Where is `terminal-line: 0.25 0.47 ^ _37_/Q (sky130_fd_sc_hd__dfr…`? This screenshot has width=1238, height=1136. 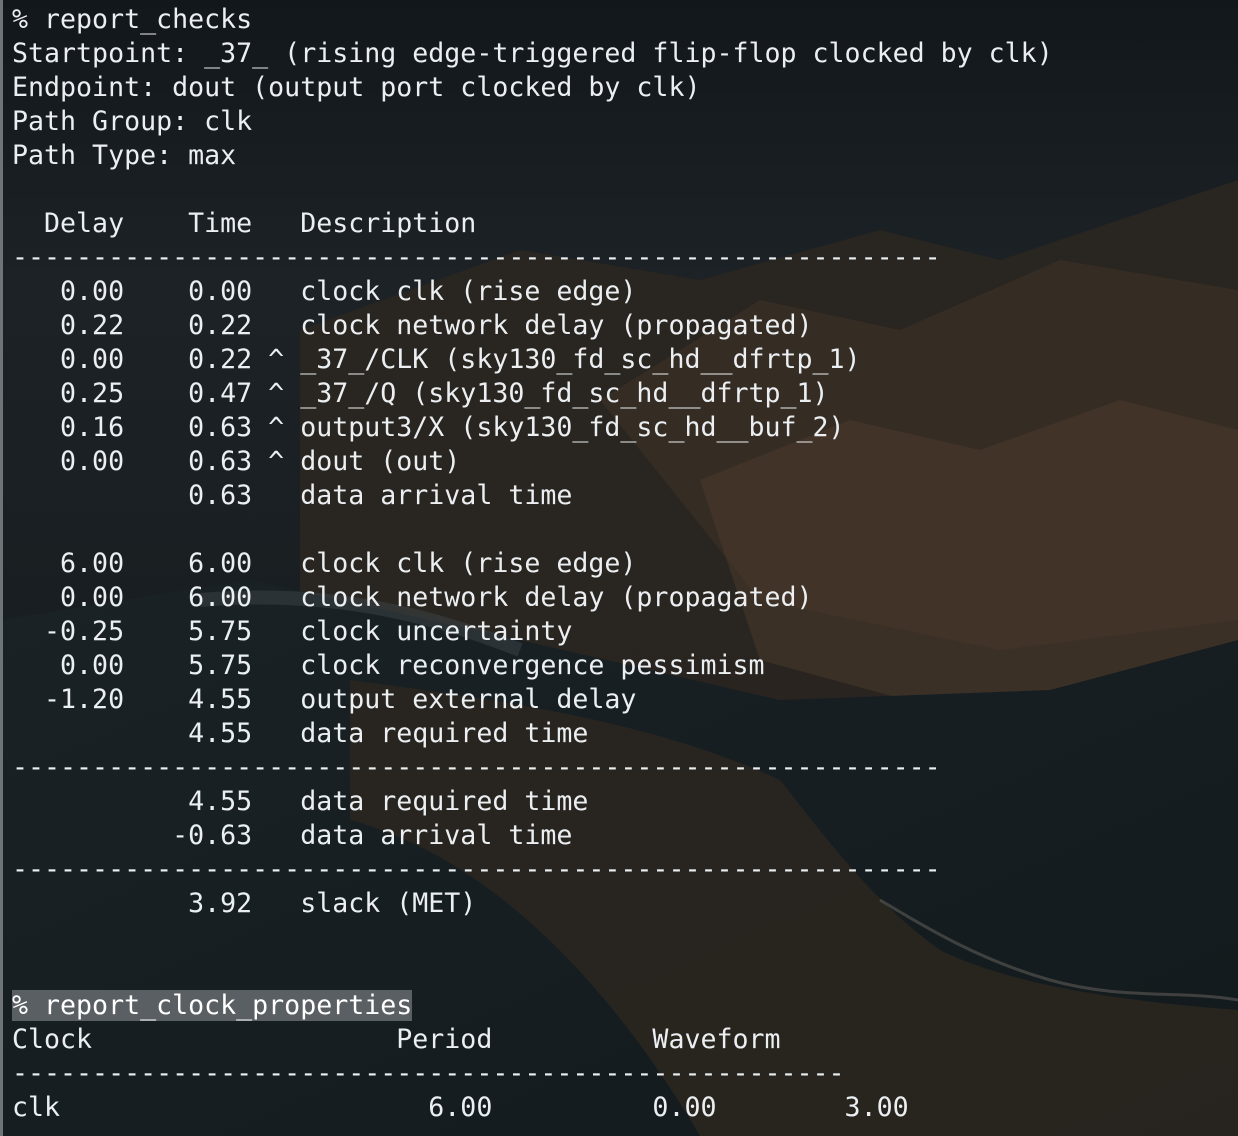 terminal-line: 0.25 0.47 ^ _37_/Q (sky130_fd_sc_hd__dfr… is located at coordinates (420, 393).